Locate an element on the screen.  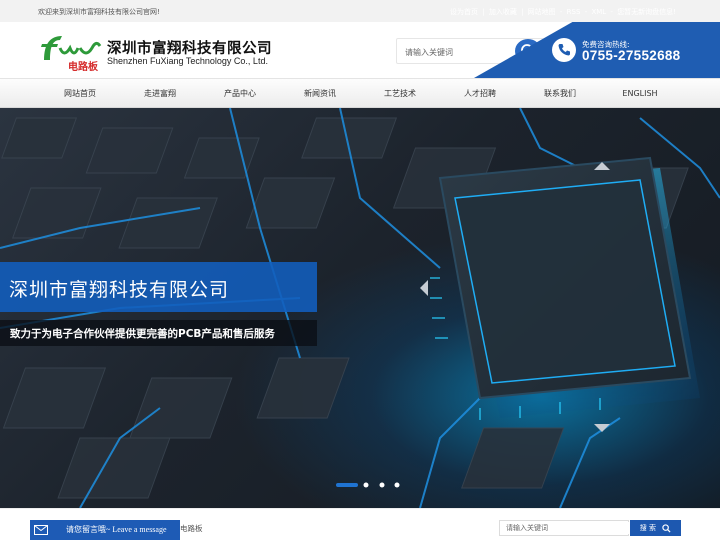
bottom-search-button: 搜 索 is located at coordinates (655, 528).